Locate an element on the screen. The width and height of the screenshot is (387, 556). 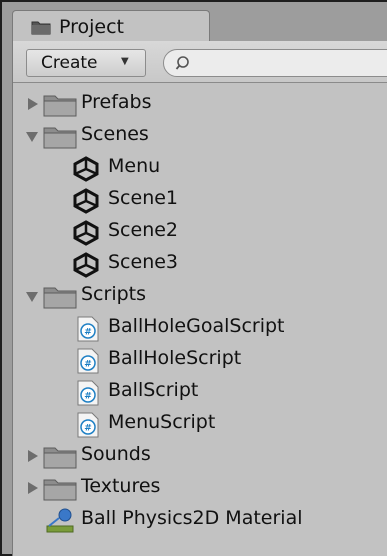
tree-item-label: MenuScript is located at coordinates (162, 422).